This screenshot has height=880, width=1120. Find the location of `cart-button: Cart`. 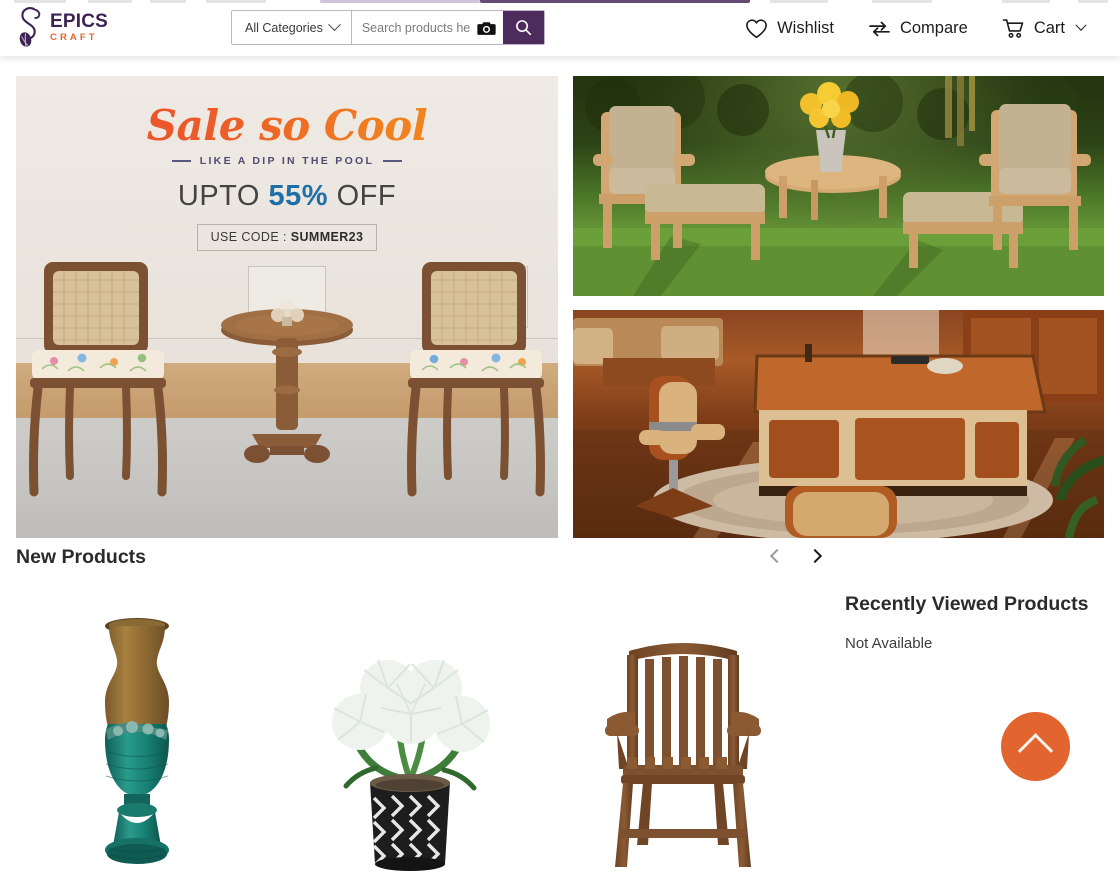

cart-button: Cart is located at coordinates (1043, 28).